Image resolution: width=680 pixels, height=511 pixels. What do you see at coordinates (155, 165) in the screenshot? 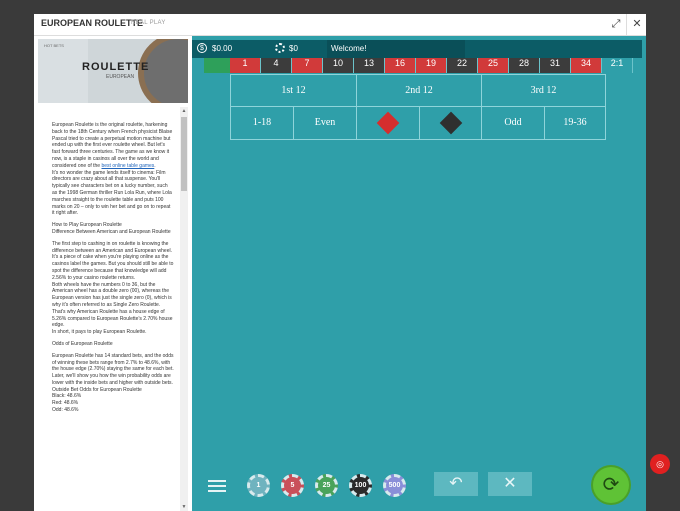
I see `article-text-span: .` at bounding box center [155, 165].